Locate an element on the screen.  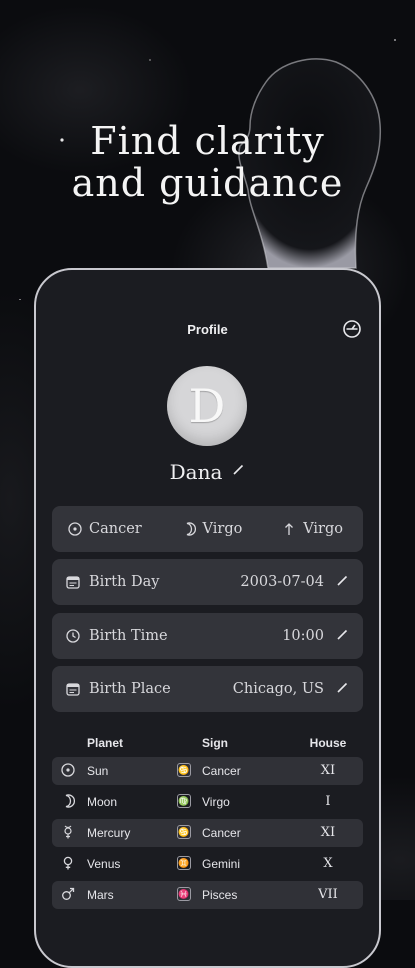
table-row: Moon ♍ Virgo I is located at coordinates (207, 802).